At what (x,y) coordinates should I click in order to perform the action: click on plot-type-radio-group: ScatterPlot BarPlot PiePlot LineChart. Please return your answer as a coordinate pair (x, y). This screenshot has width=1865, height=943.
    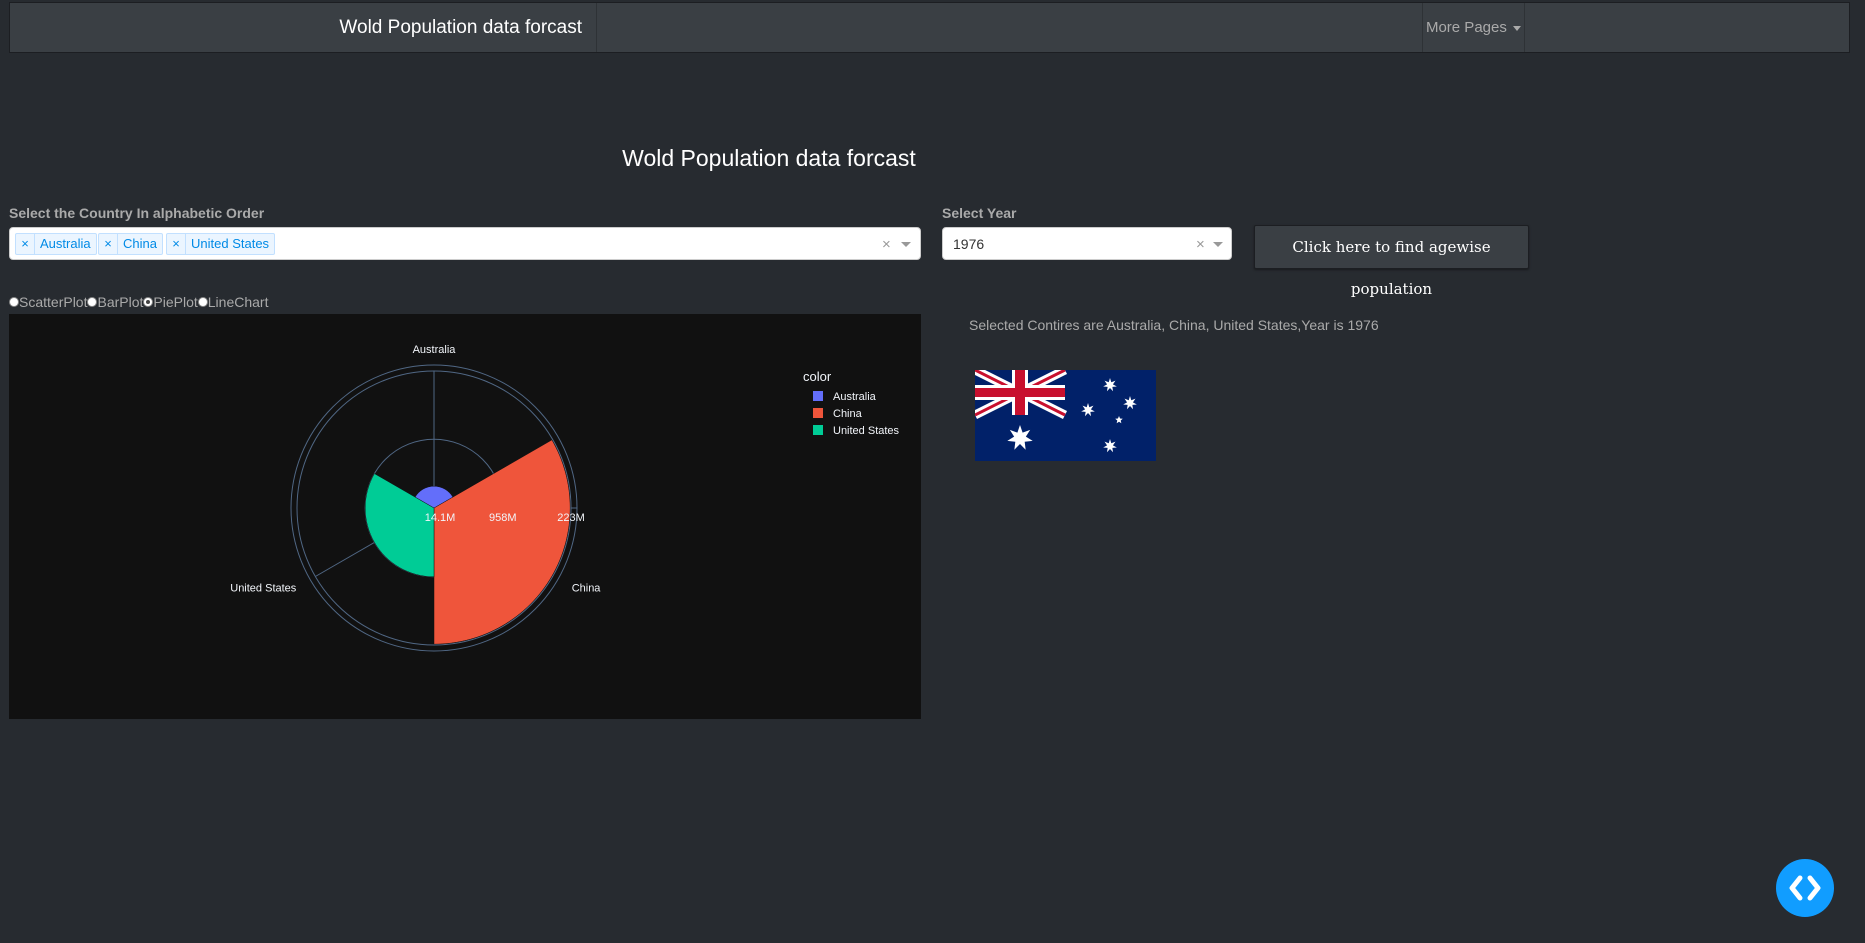
    Looking at the image, I should click on (138, 302).